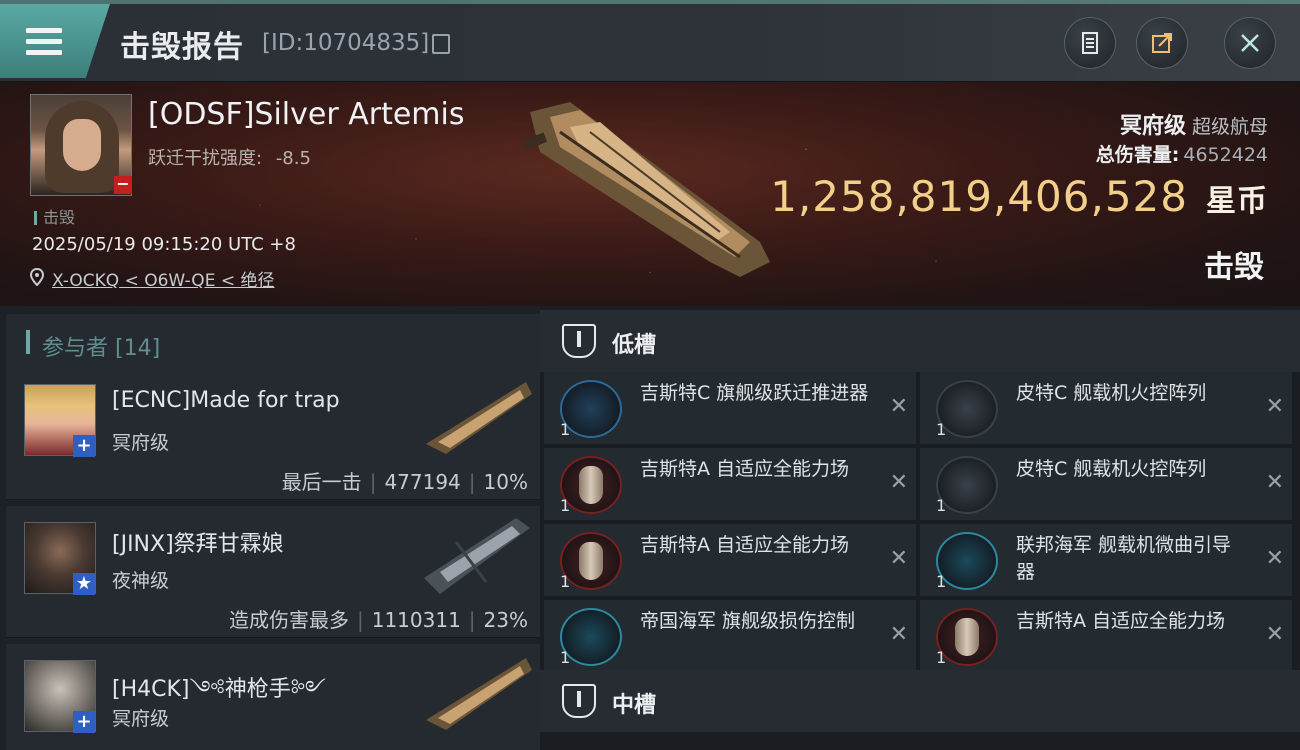 This screenshot has height=750, width=1300. What do you see at coordinates (920, 701) in the screenshot?
I see `mid-slot-header: 中槽` at bounding box center [920, 701].